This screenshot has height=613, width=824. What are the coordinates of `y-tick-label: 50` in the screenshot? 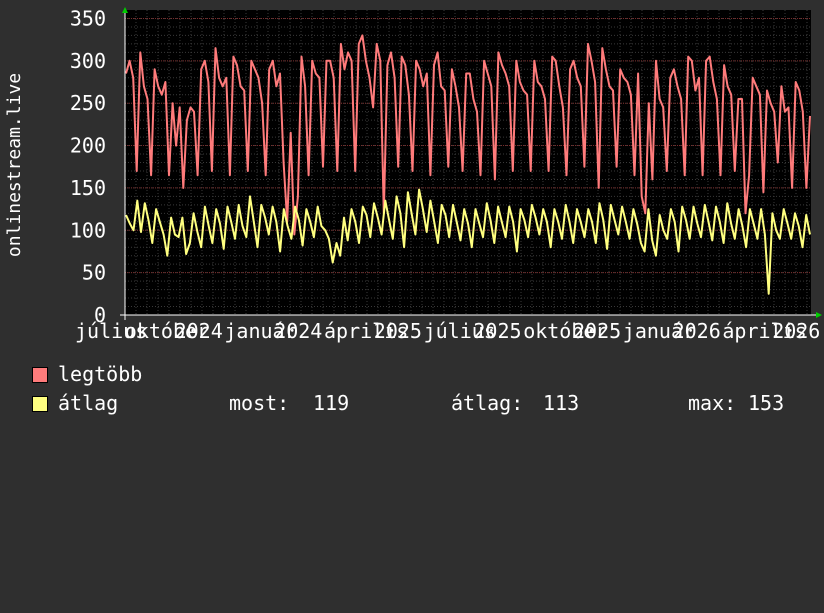 It's located at (94, 273).